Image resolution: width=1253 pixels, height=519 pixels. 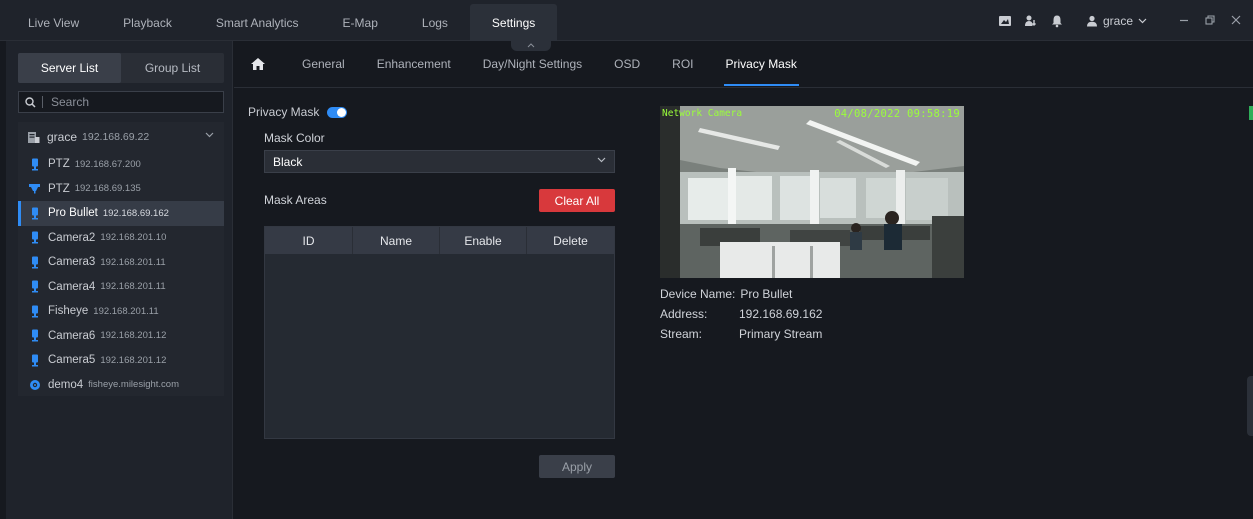 I want to click on office-scene, so click(x=812, y=192).